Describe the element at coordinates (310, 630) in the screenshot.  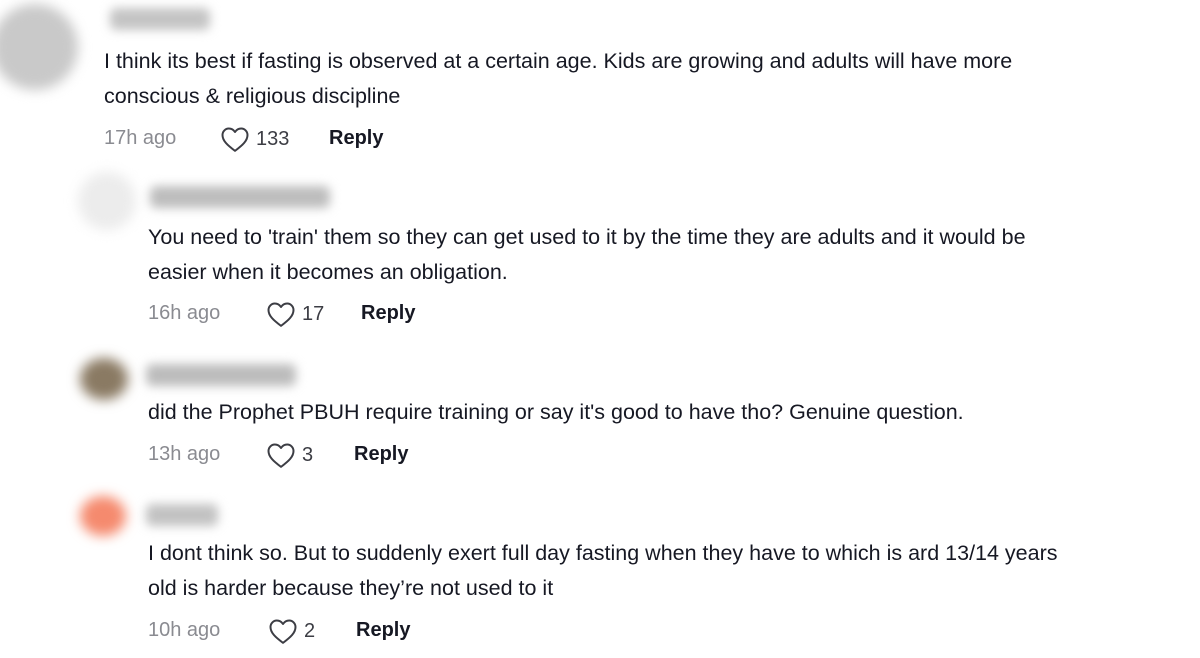
I see `like-count: 2` at that location.